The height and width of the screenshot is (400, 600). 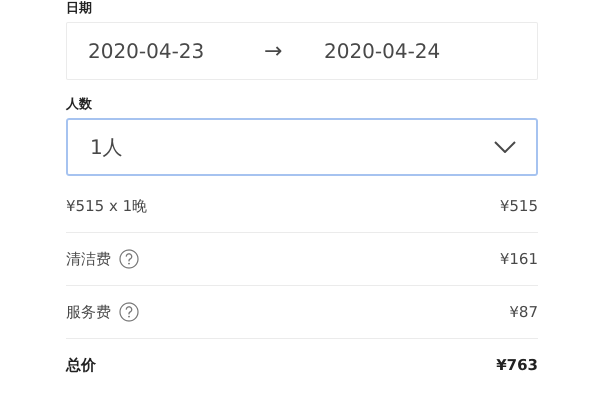 I want to click on guests-select: 1人, so click(x=302, y=147).